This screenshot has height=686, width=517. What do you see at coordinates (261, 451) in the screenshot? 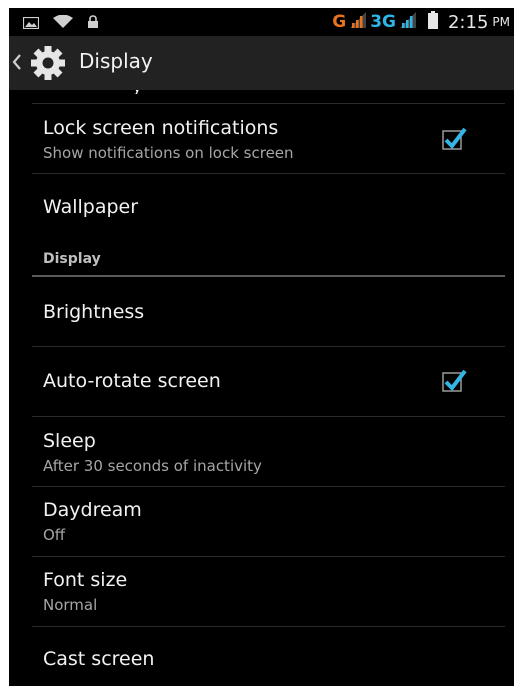
I see `setting-sleep: Sleep After 30 seconds of inactivity` at bounding box center [261, 451].